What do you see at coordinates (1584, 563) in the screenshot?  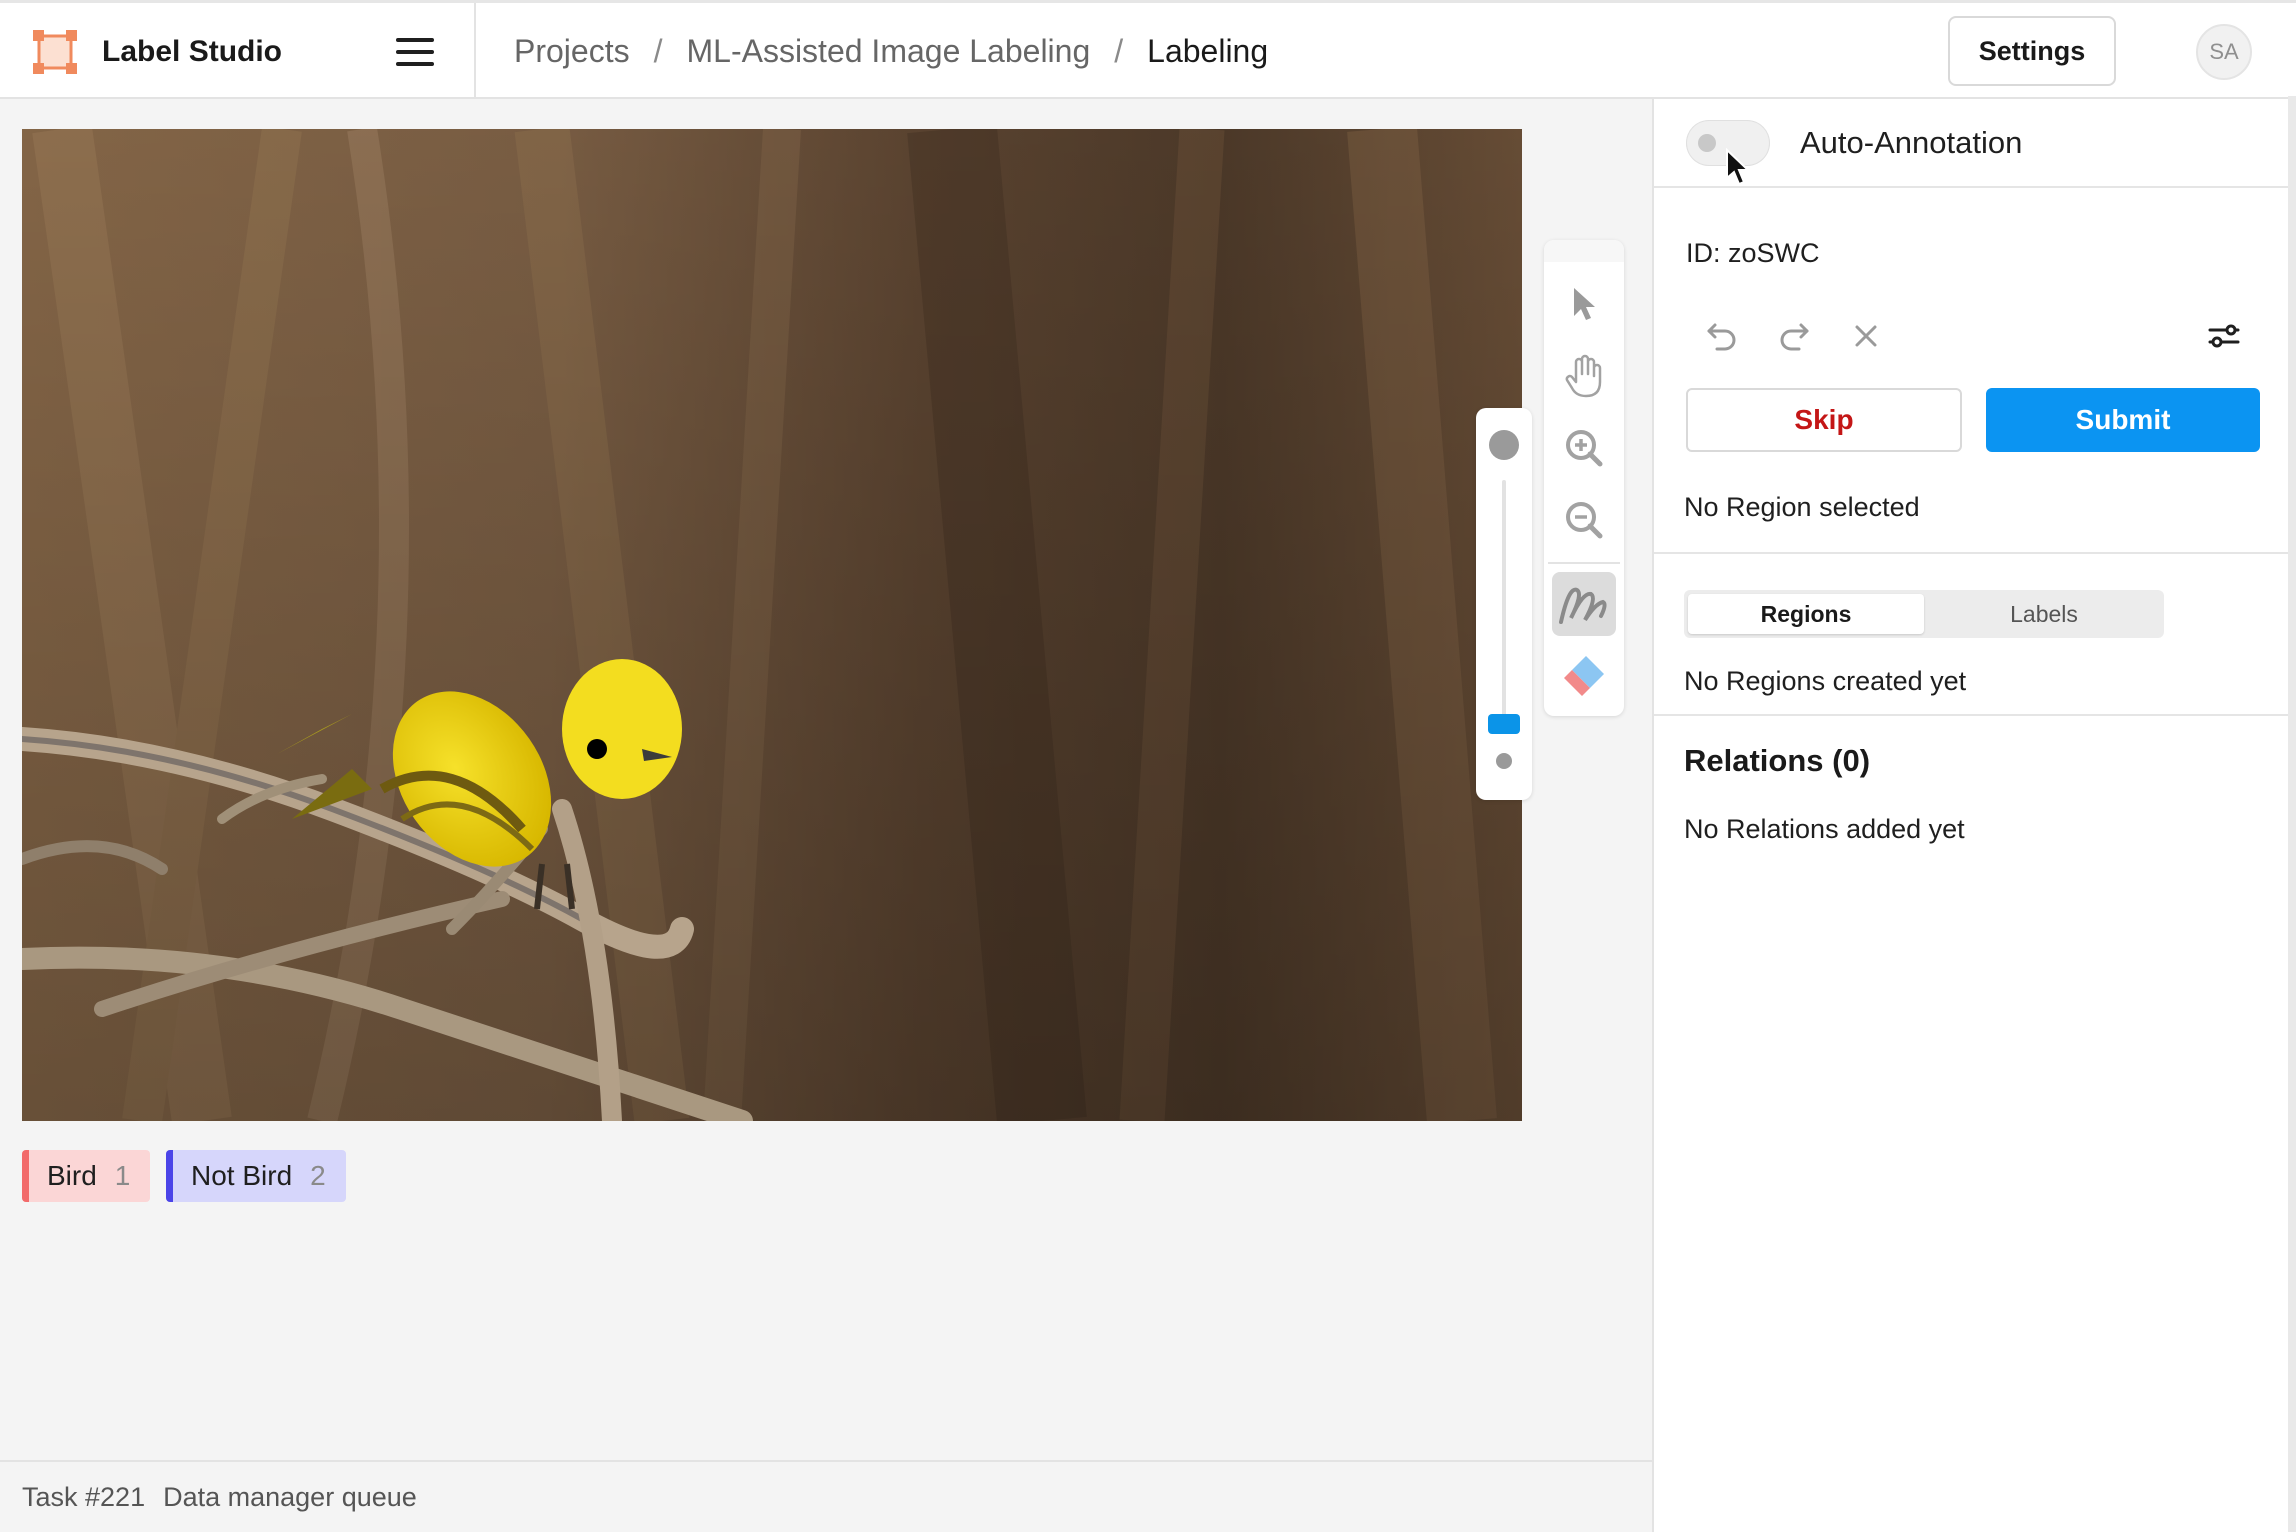 I see `tool-separator` at bounding box center [1584, 563].